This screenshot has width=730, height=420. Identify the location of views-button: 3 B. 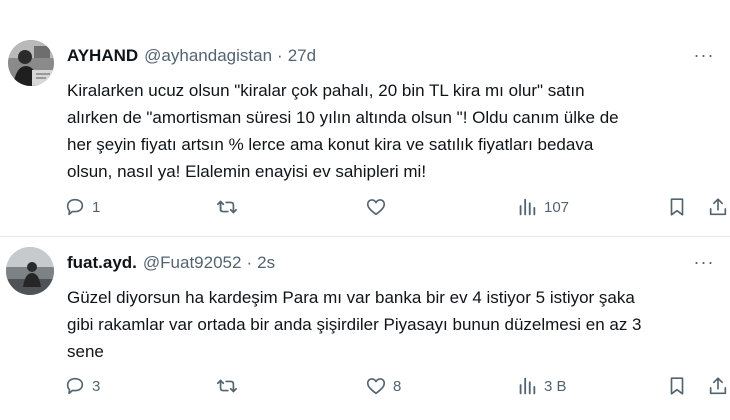
(541, 386).